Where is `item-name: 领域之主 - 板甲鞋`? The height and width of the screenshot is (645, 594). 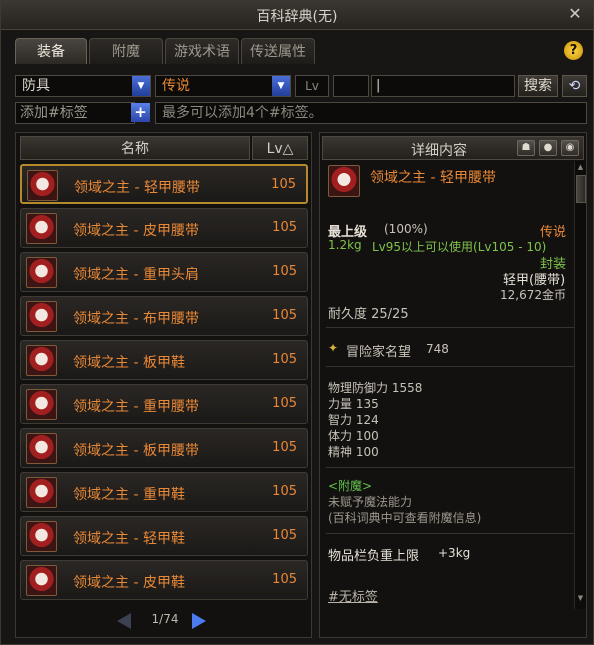 item-name: 领域之主 - 板甲鞋 is located at coordinates (129, 363).